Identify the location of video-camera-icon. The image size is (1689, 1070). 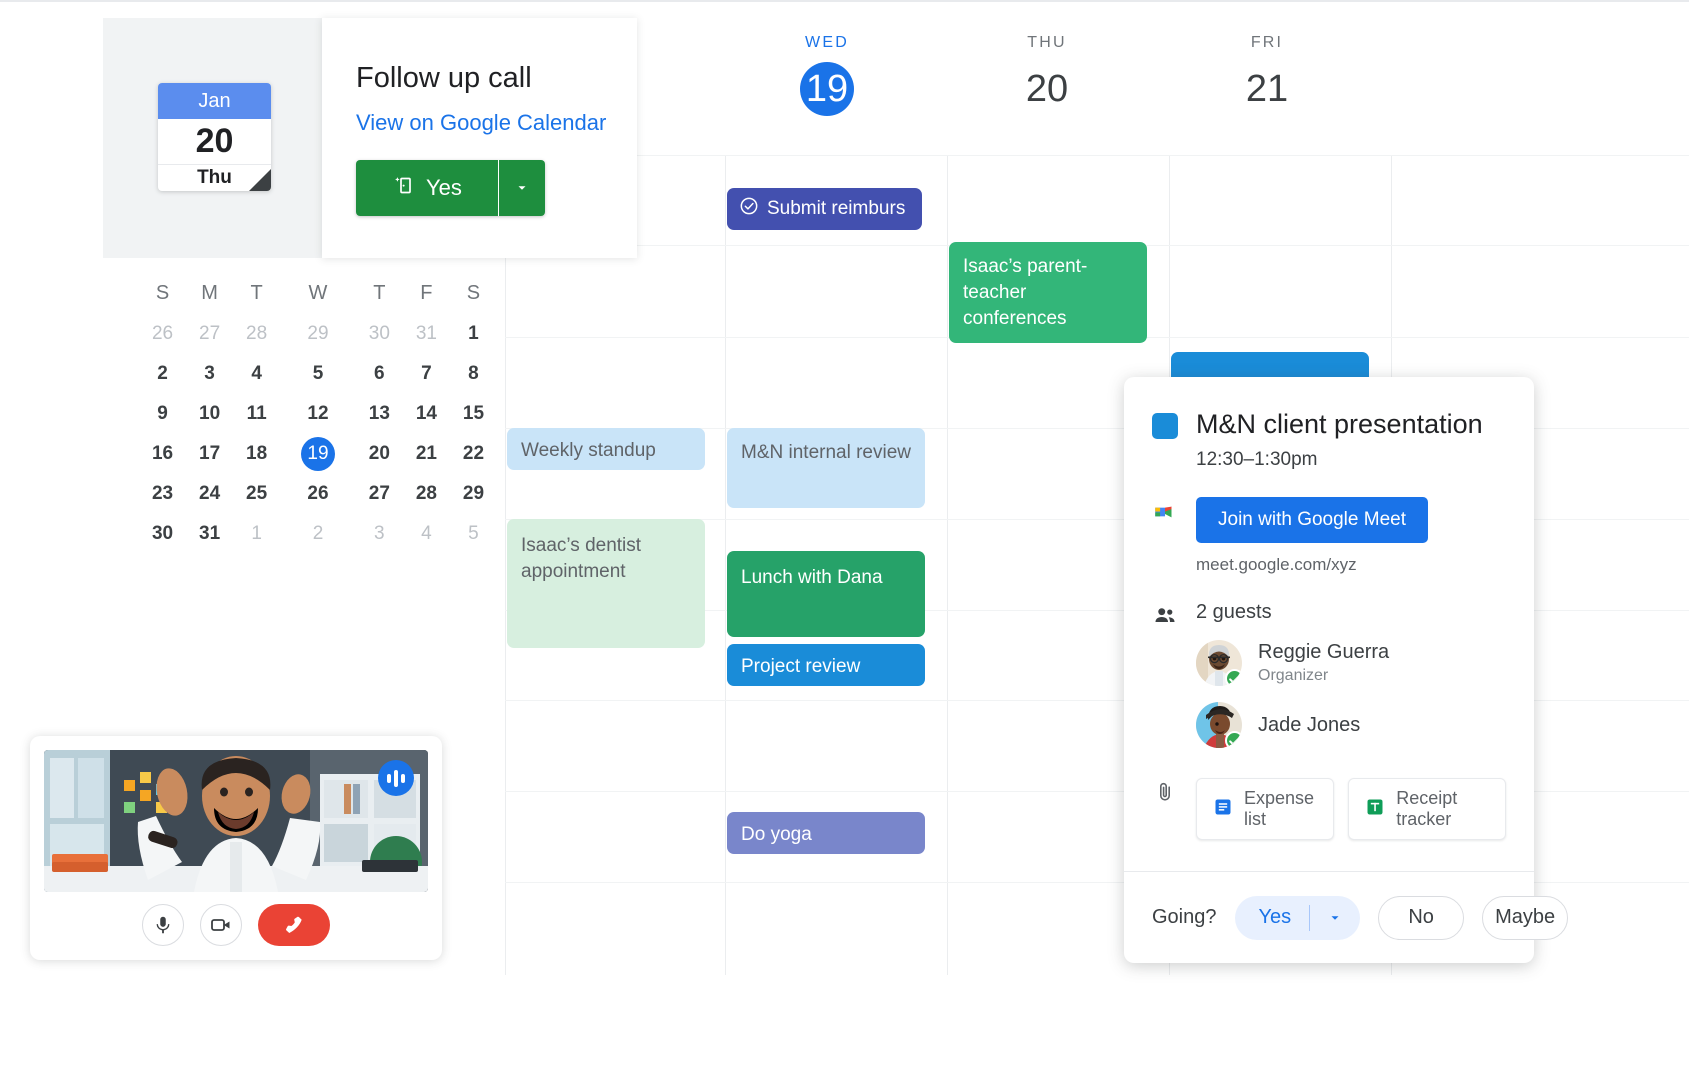
(220, 925).